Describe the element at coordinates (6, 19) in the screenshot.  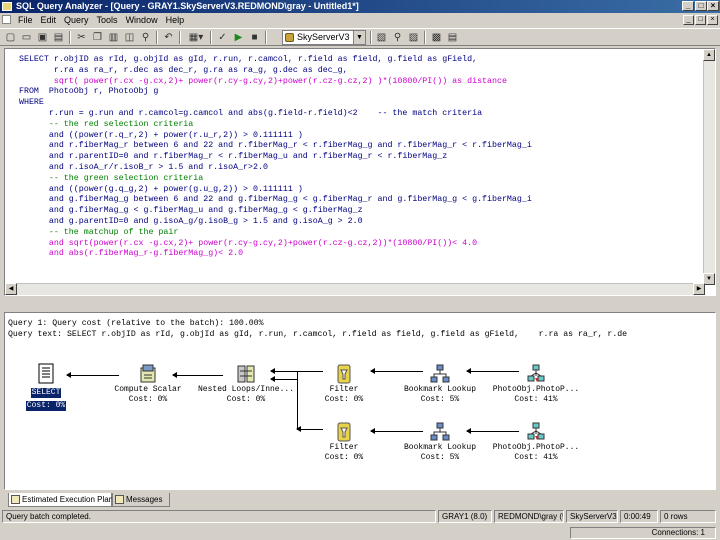
I see `document-icon` at that location.